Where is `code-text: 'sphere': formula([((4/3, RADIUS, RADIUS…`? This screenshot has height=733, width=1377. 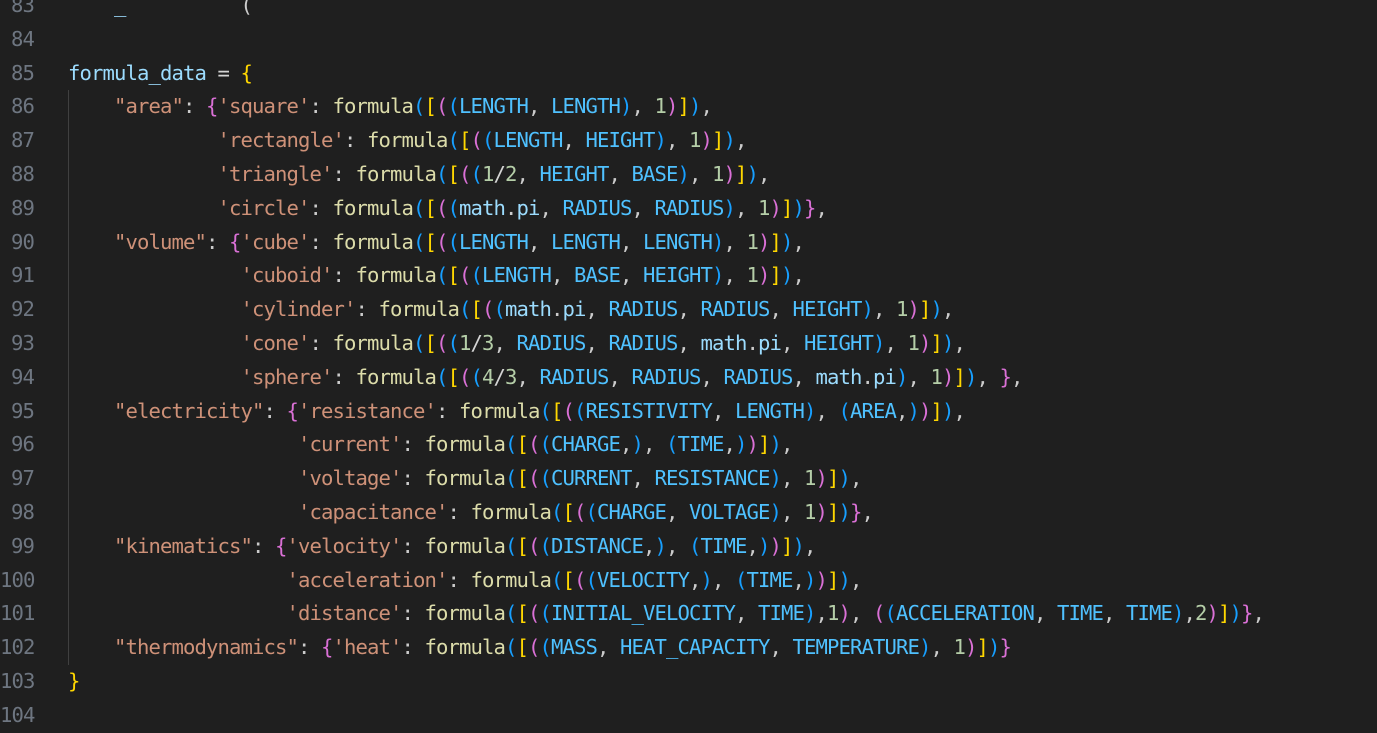 code-text: 'sphere': formula([((4/3, RADIUS, RADIUS… is located at coordinates (545, 378).